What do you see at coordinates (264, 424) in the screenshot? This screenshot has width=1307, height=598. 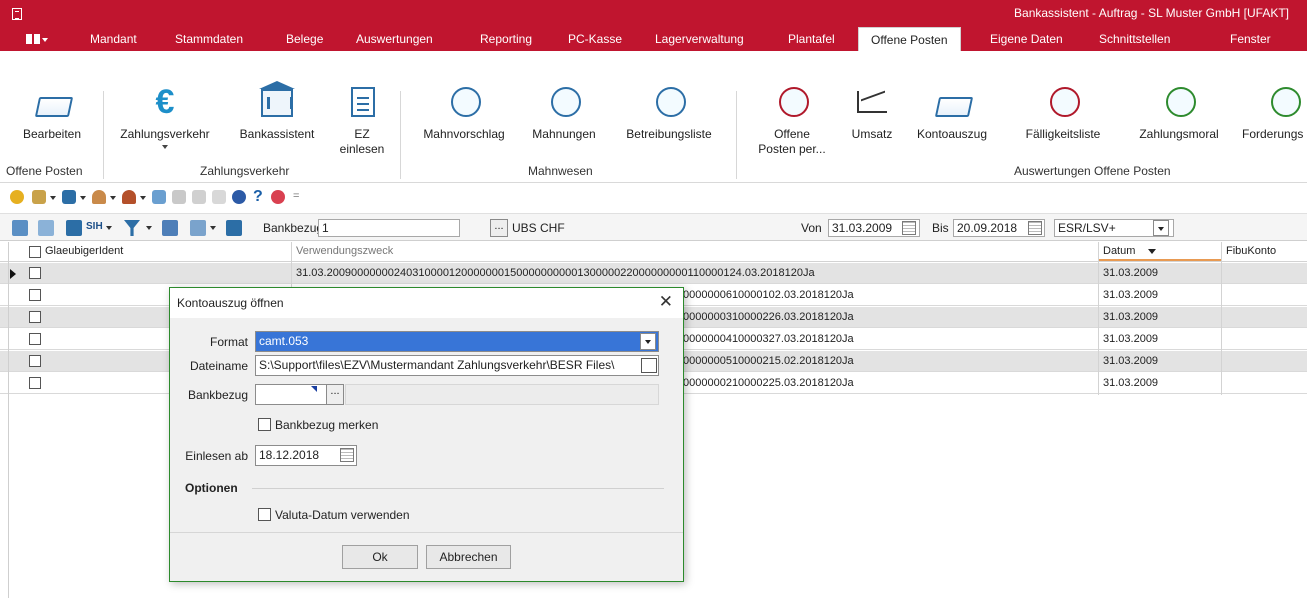 I see `bankbezug-merken-checkbox` at bounding box center [264, 424].